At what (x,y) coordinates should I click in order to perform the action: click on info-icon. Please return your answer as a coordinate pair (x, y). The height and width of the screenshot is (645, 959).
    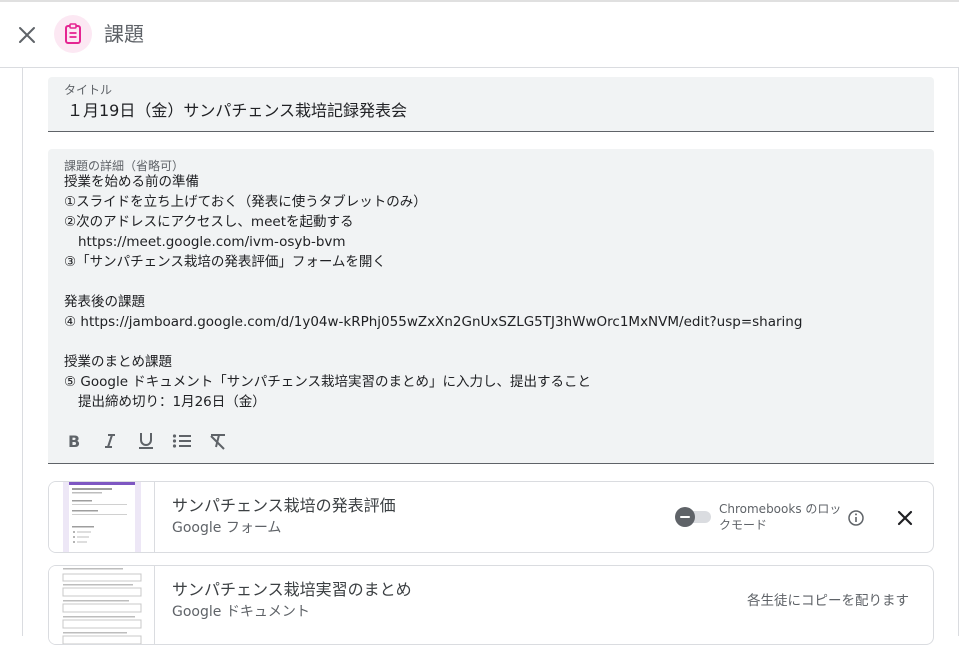
    Looking at the image, I should click on (856, 518).